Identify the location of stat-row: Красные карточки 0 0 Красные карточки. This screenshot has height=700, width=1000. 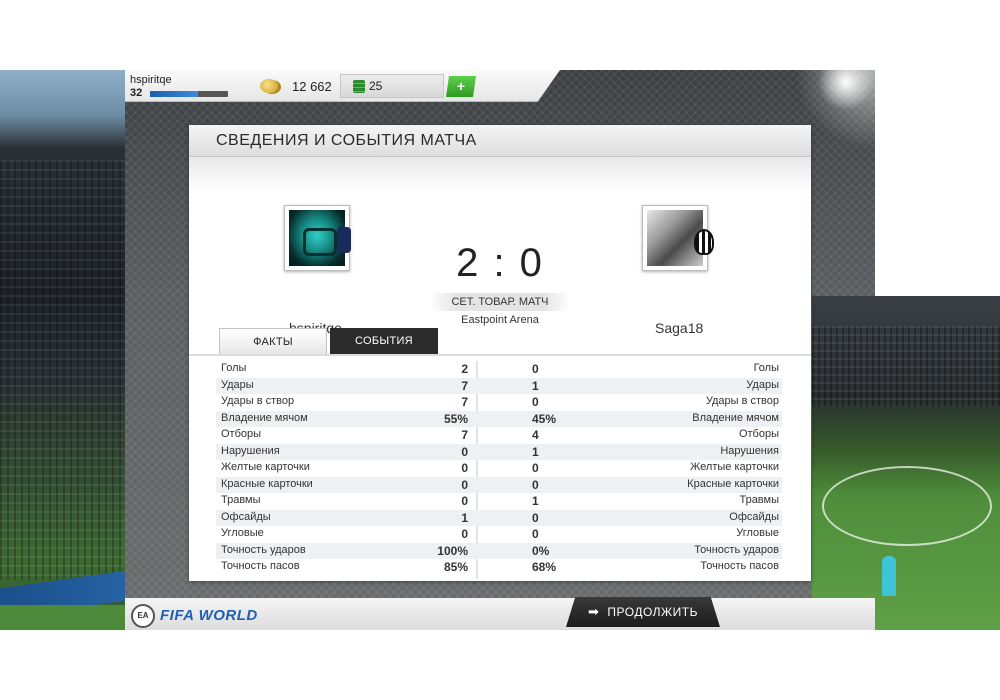
(499, 484).